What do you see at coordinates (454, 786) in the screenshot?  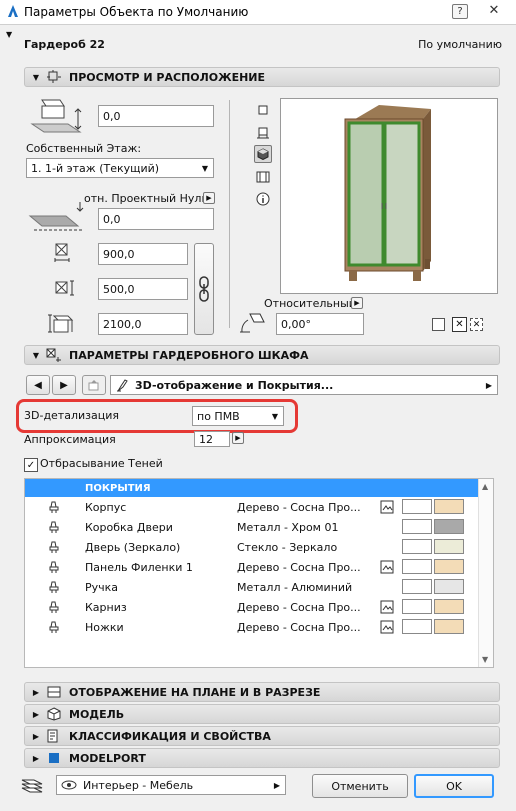 I see `ok-button: OK` at bounding box center [454, 786].